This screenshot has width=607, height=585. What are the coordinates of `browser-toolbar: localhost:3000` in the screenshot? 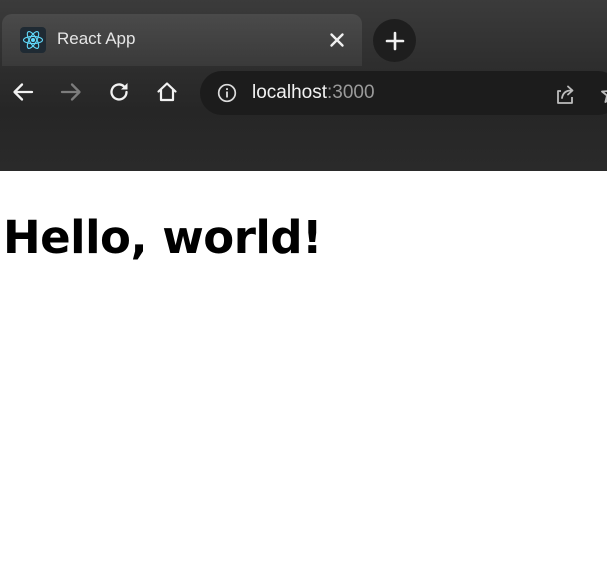 It's located at (303, 94).